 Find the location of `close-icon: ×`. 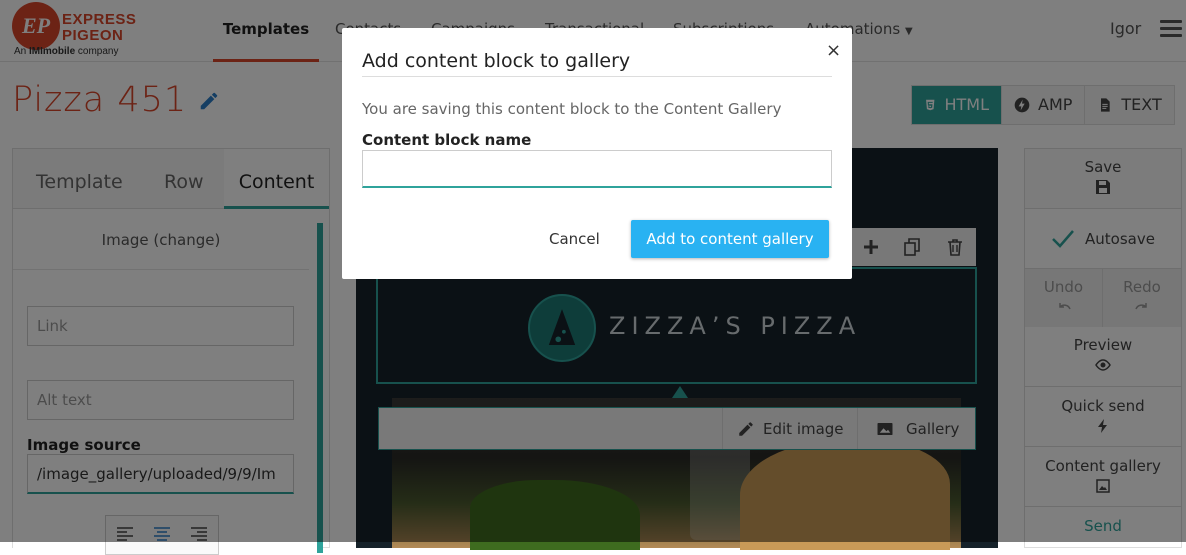

close-icon: × is located at coordinates (833, 50).